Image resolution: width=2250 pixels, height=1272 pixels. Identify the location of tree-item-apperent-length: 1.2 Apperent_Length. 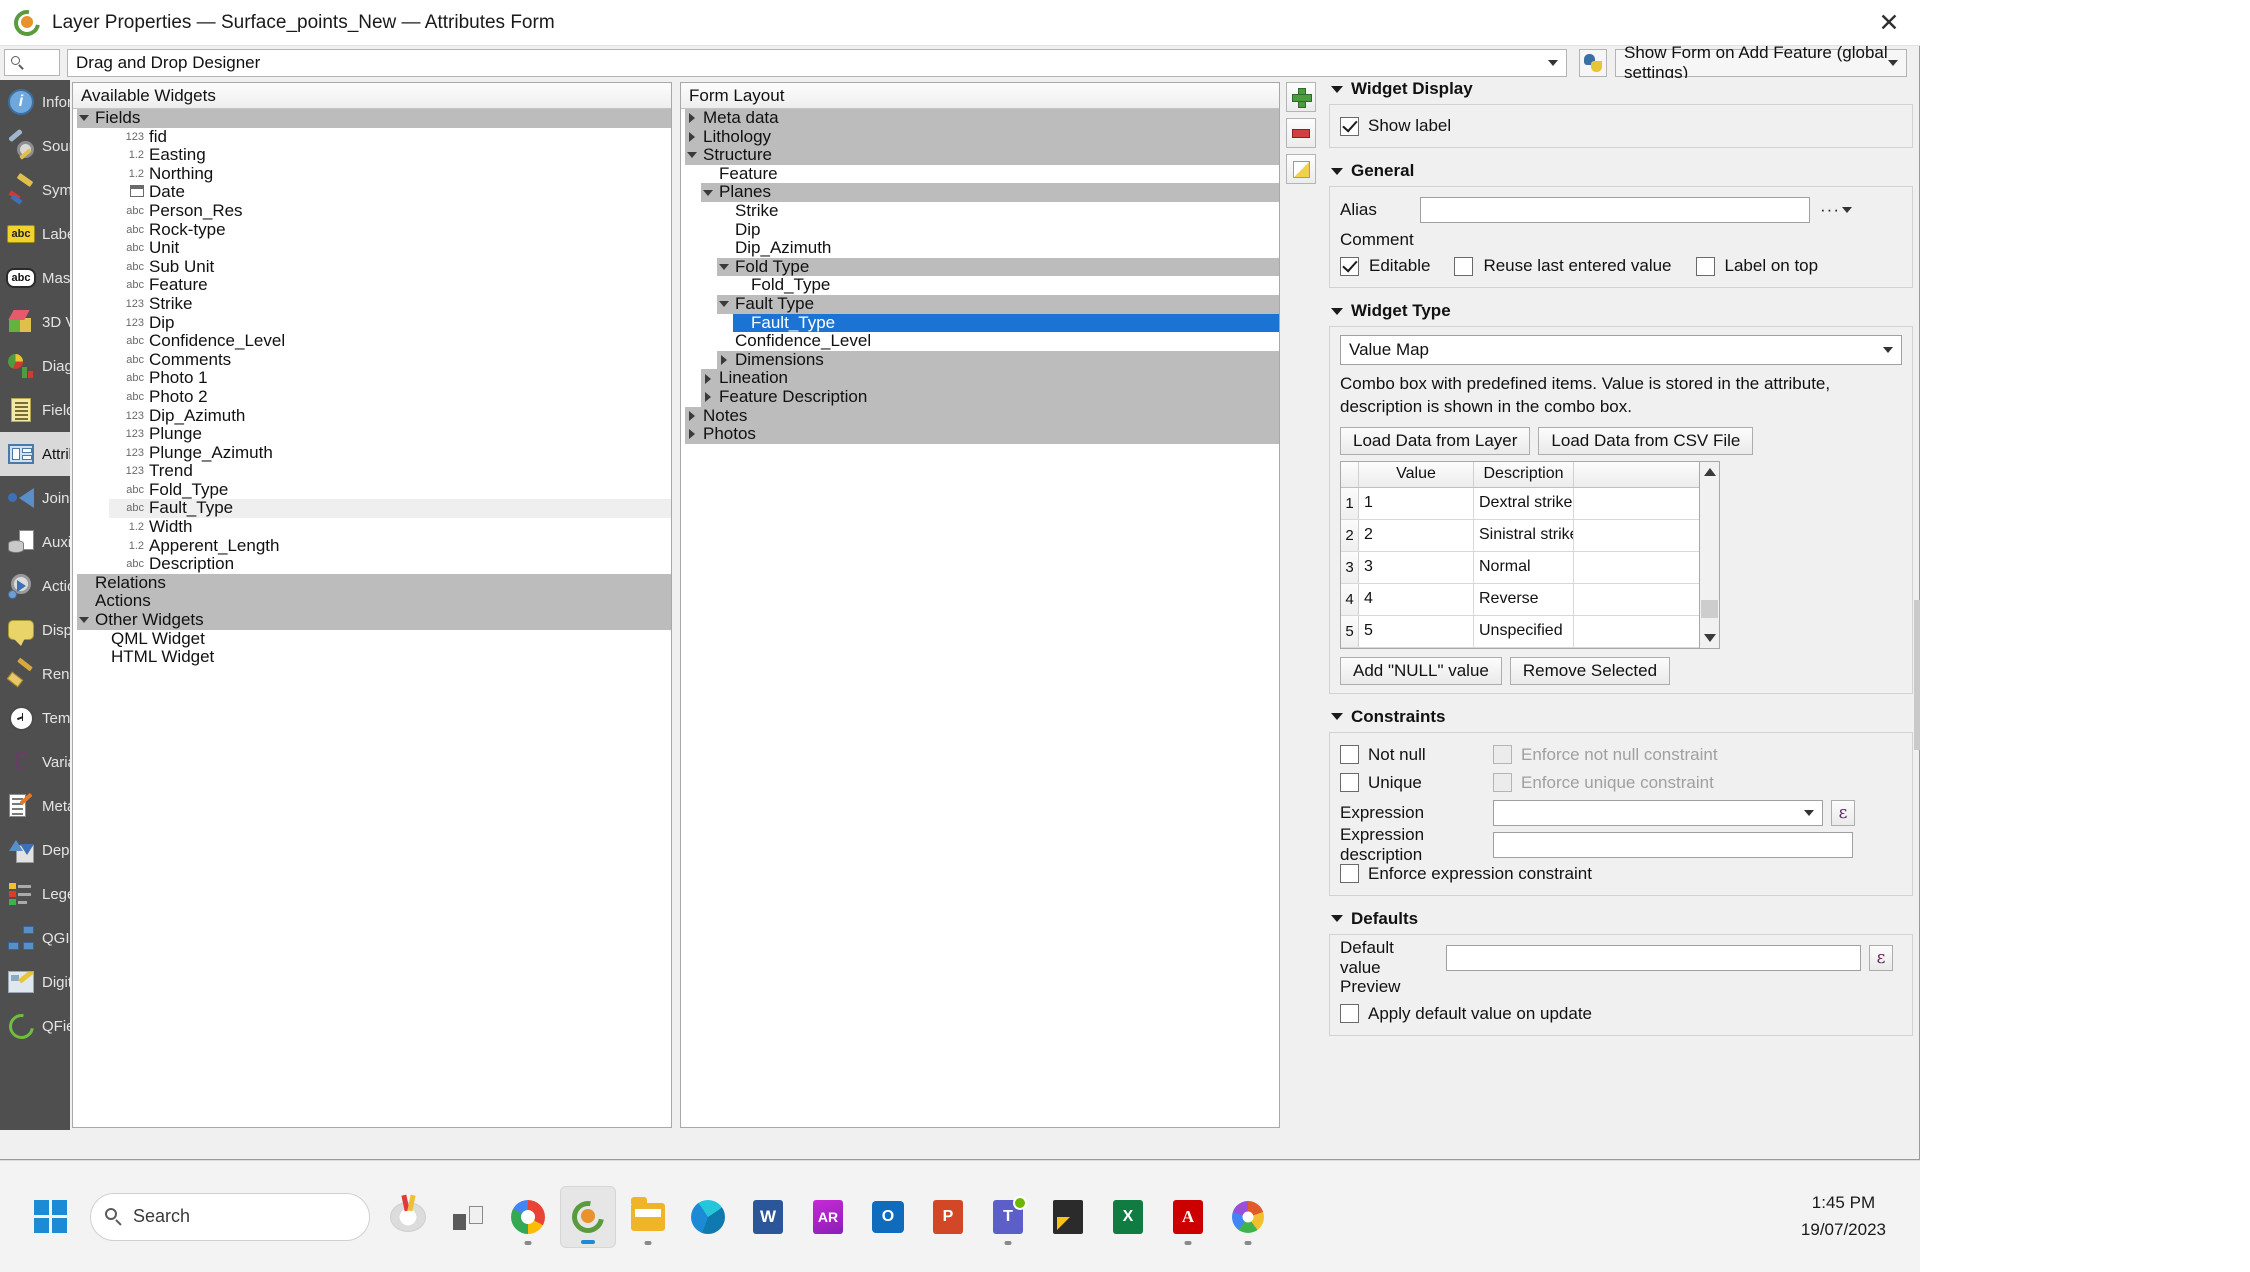
(372, 546).